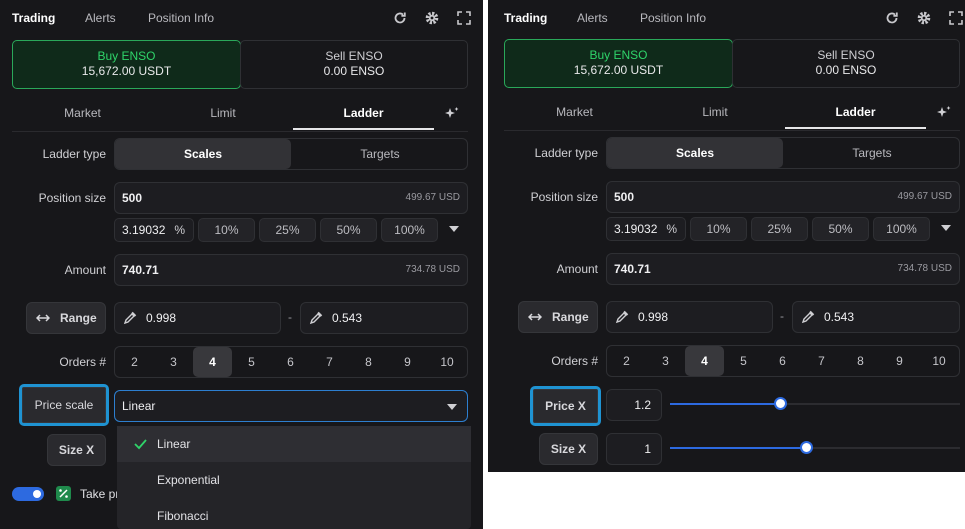 Image resolution: width=965 pixels, height=529 pixels. What do you see at coordinates (294, 480) in the screenshot?
I see `dropdown-option-exponential: Exponential` at bounding box center [294, 480].